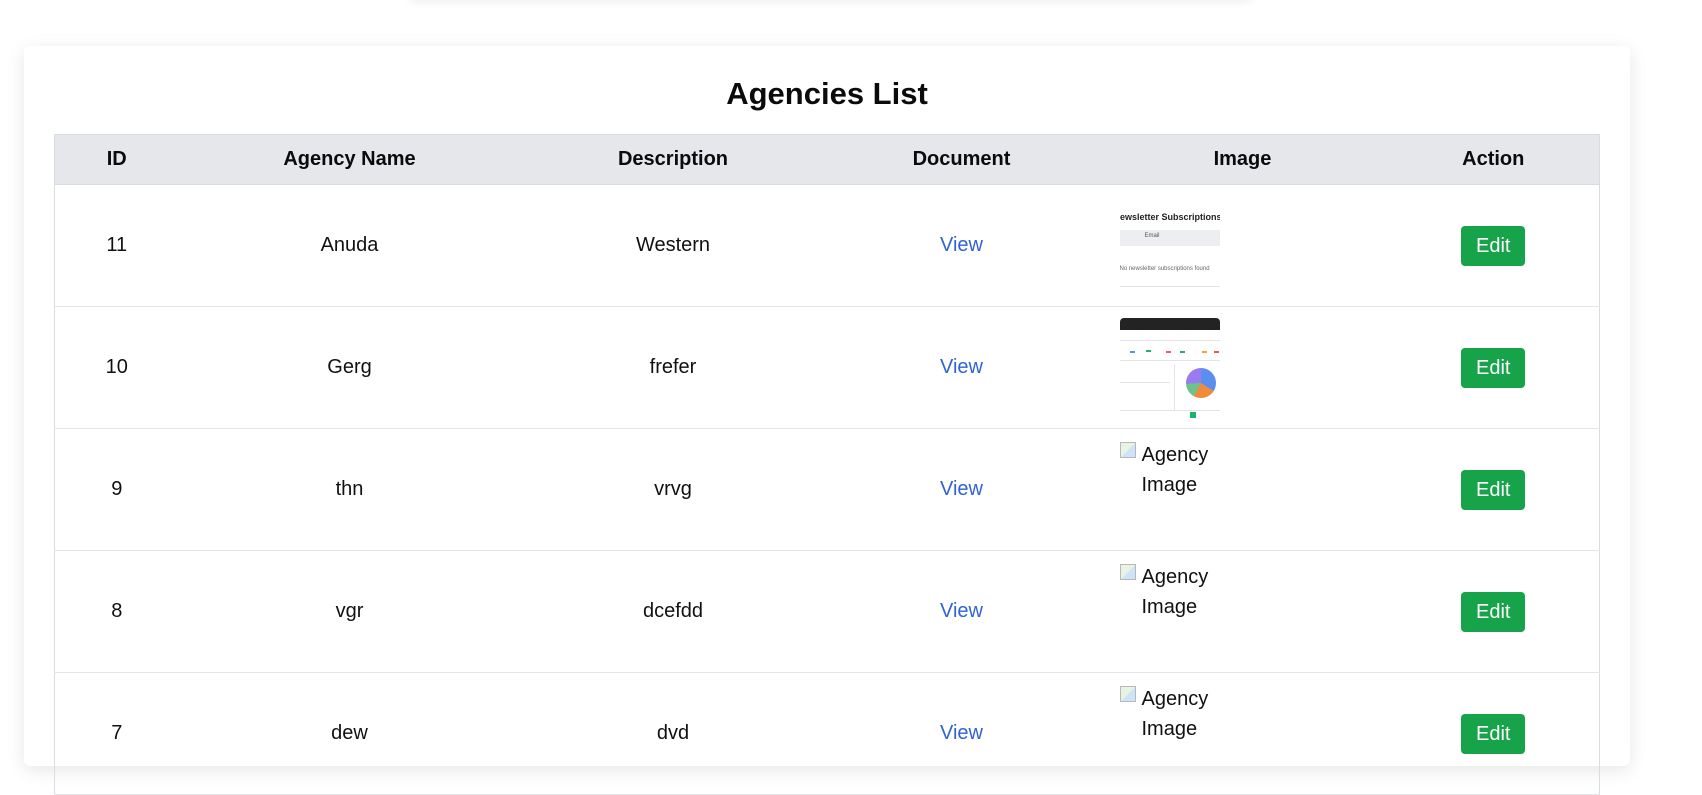  What do you see at coordinates (673, 245) in the screenshot?
I see `cell-description: Western` at bounding box center [673, 245].